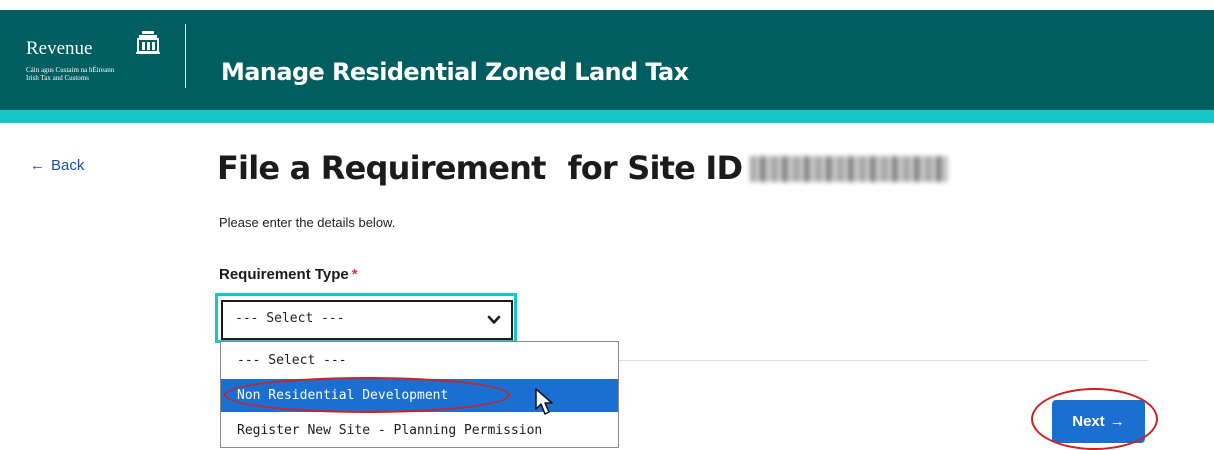 The width and height of the screenshot is (1214, 450). Describe the element at coordinates (37, 165) in the screenshot. I see `arrow-left-icon: ←` at that location.